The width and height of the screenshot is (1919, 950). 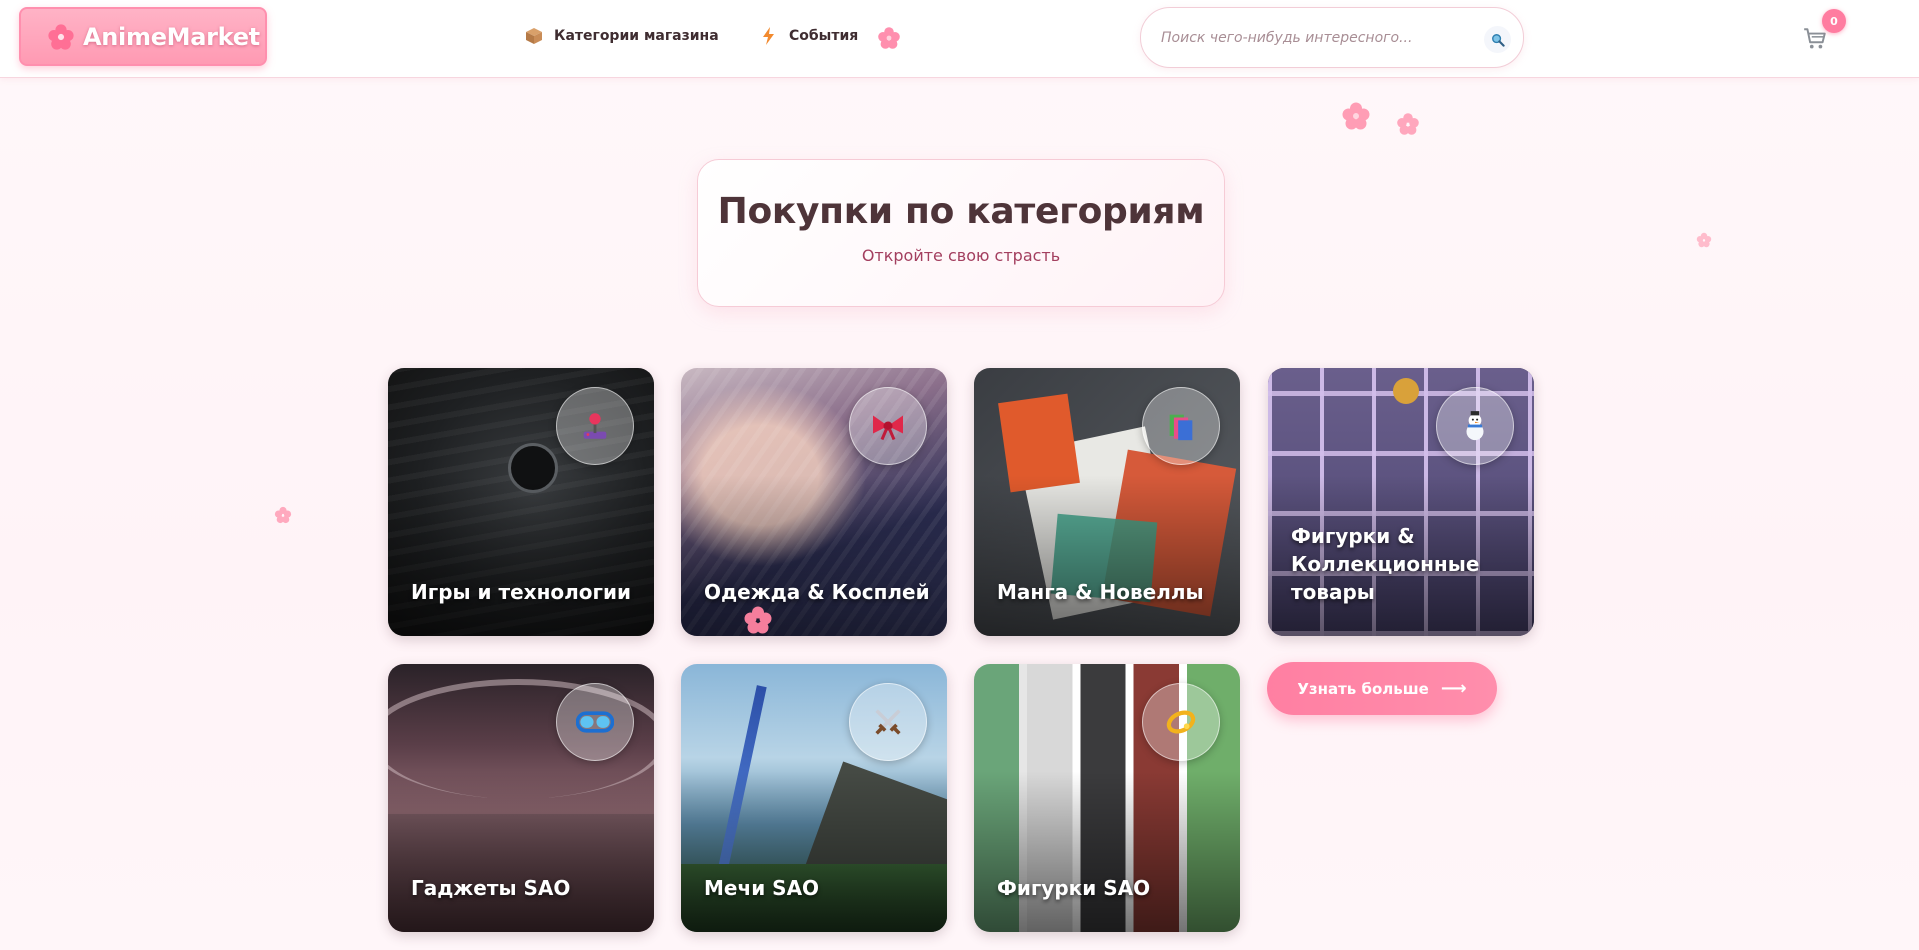 I want to click on nav-events: События, so click(x=808, y=36).